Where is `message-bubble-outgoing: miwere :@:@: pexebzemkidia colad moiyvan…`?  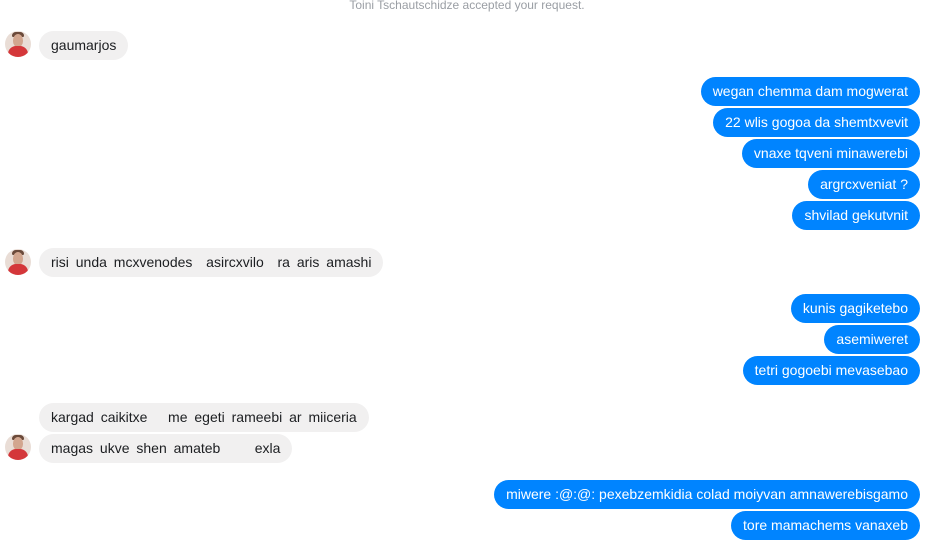
message-bubble-outgoing: miwere :@:@: pexebzemkidia colad moiyvan… is located at coordinates (707, 494).